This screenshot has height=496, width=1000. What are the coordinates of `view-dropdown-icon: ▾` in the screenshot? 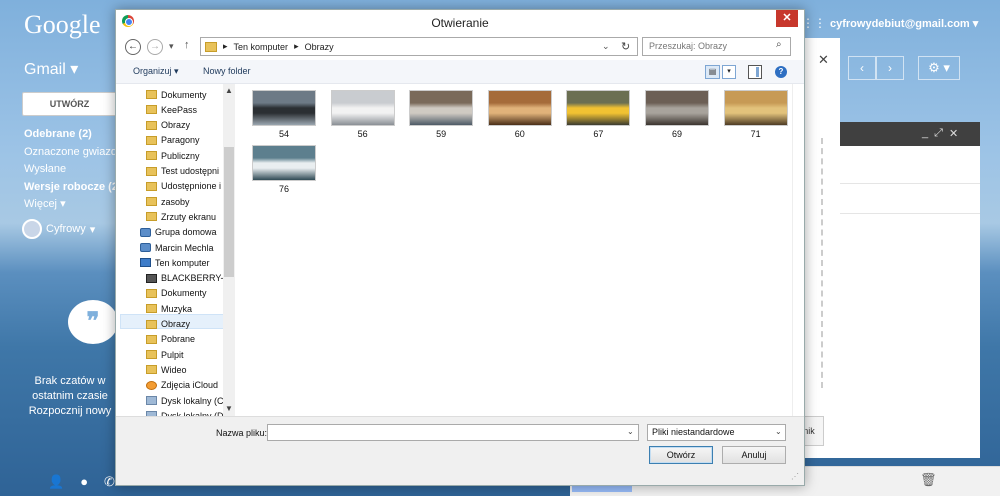 It's located at (729, 72).